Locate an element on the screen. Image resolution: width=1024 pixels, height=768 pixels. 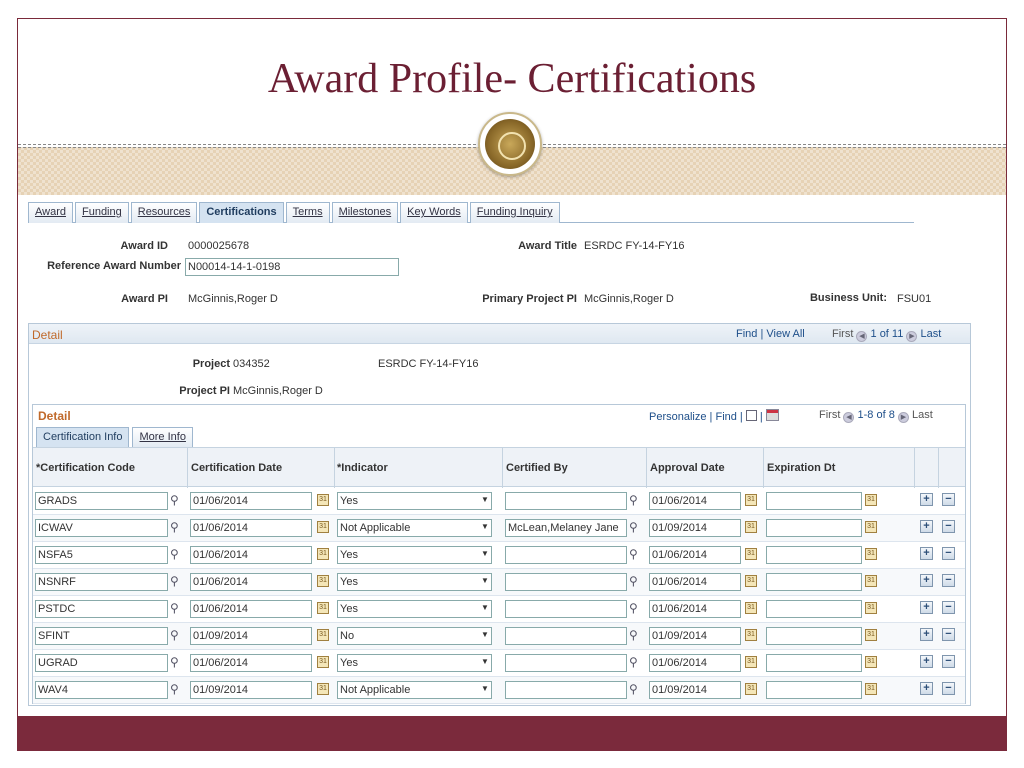
indicator-select: No is located at coordinates (414, 636).